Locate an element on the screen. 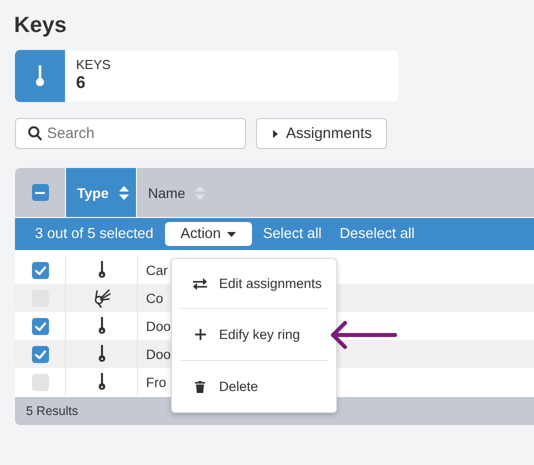  caret-icon is located at coordinates (231, 234).